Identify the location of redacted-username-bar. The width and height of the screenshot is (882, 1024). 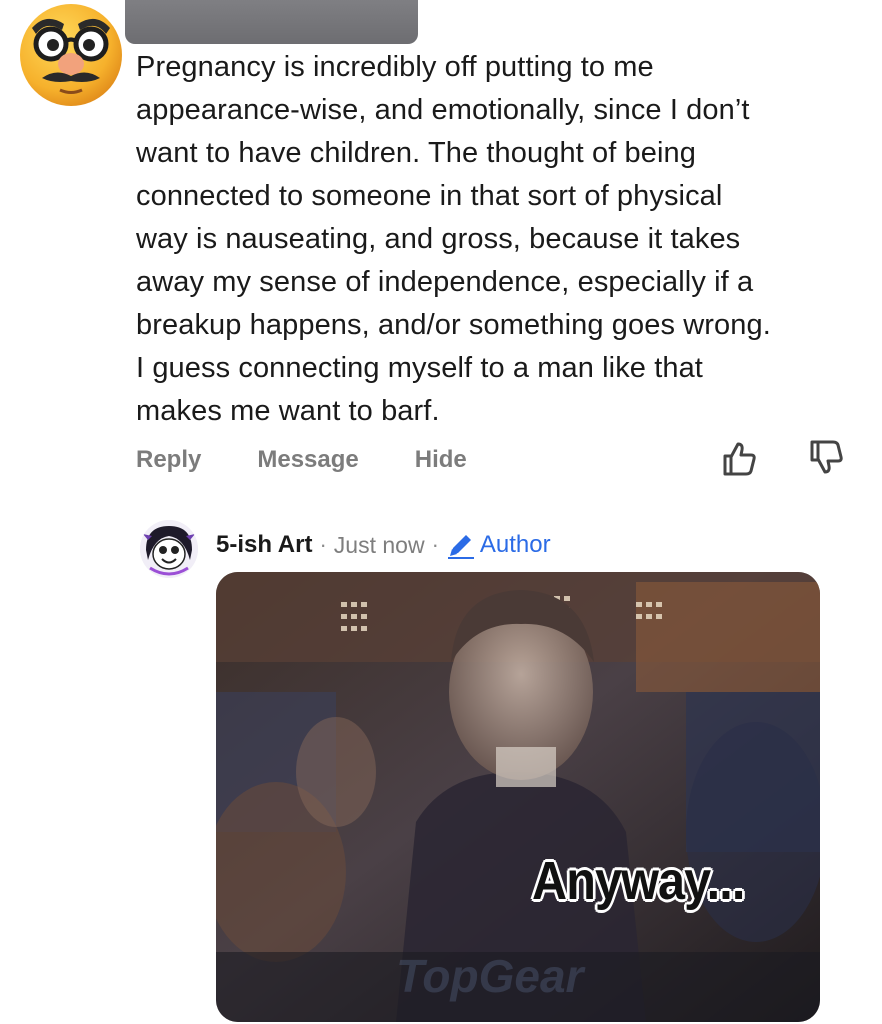
(271, 22).